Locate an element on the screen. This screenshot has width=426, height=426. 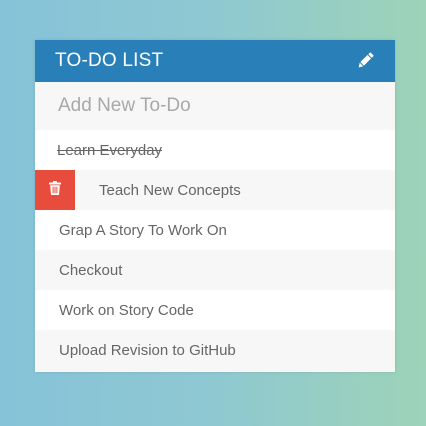
todo-title: TO-DO LIST is located at coordinates (109, 60).